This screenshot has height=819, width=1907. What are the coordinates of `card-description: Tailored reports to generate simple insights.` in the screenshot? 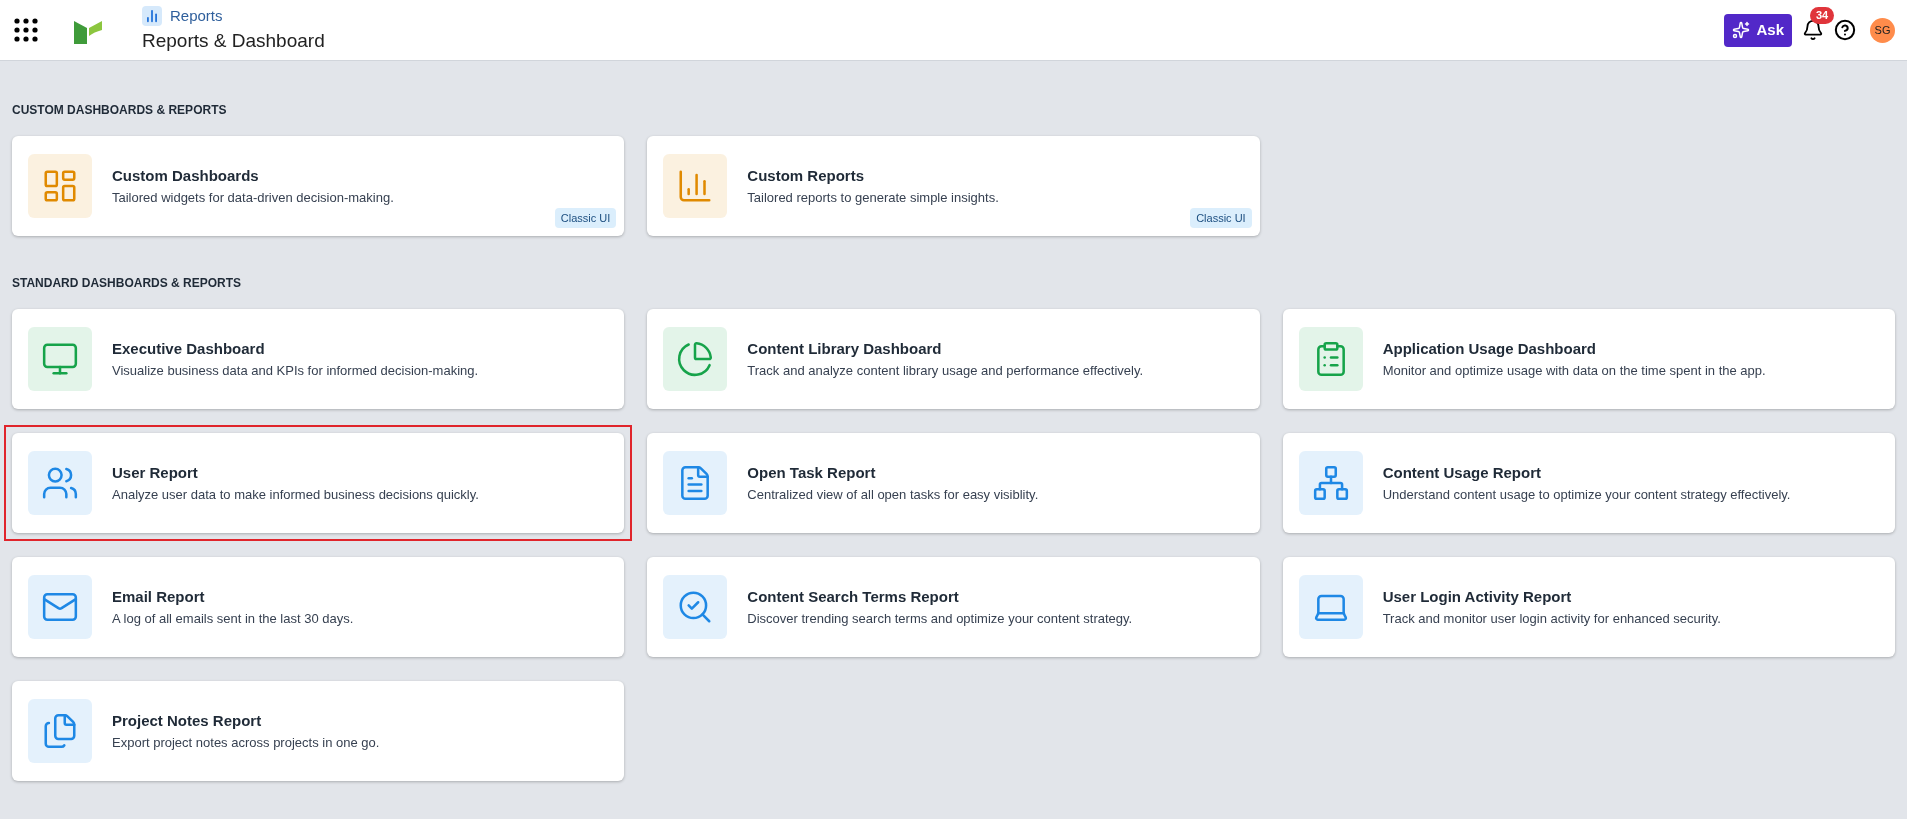 It's located at (873, 197).